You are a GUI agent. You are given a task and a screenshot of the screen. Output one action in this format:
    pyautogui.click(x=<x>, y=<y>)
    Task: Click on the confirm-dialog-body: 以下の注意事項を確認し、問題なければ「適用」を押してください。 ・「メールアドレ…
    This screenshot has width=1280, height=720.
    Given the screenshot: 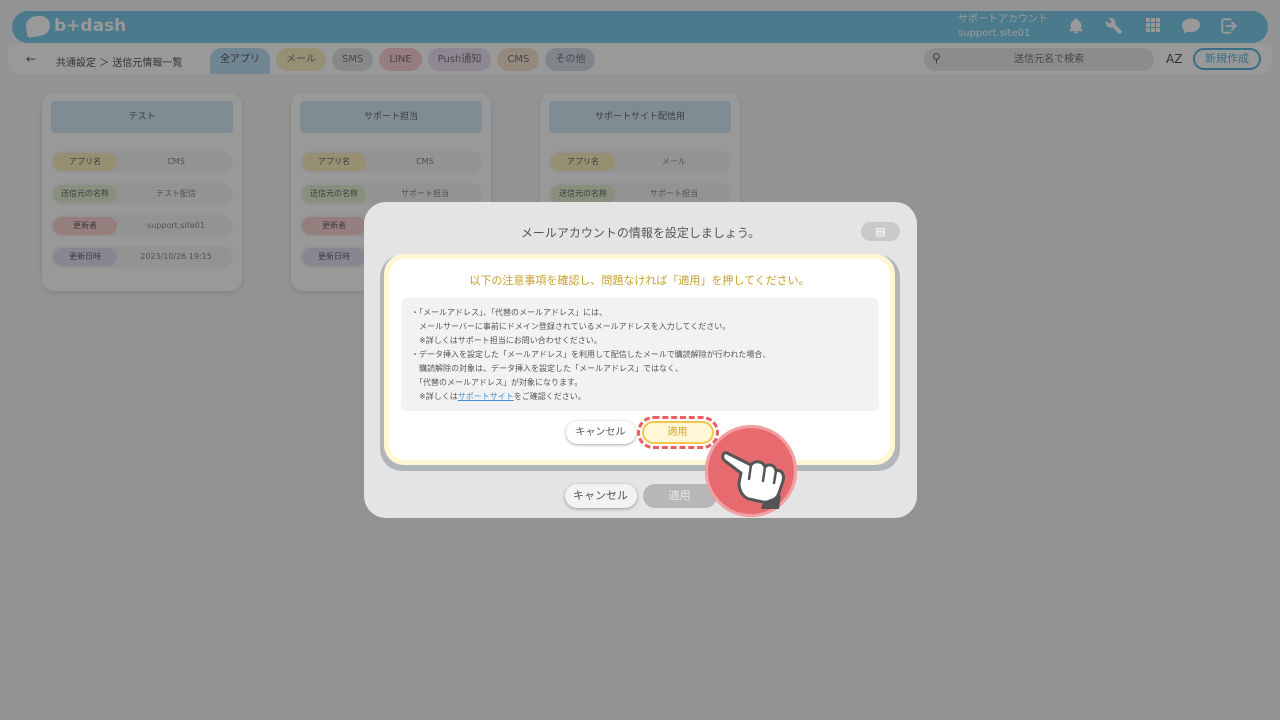 What is the action you would take?
    pyautogui.click(x=639, y=359)
    